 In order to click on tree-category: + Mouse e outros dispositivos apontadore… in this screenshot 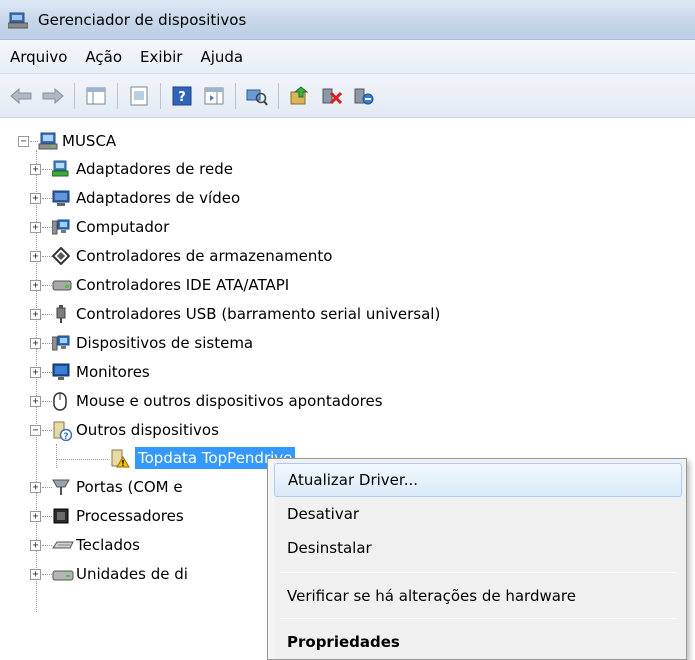, I will do `click(300, 402)`.